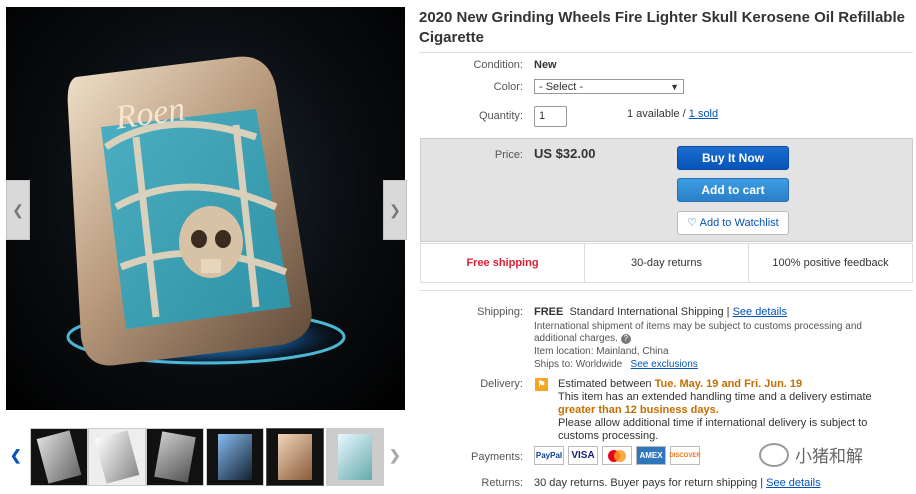 The image size is (916, 494). Describe the element at coordinates (649, 312) in the screenshot. I see `shipping-service: Standard International Shipping |` at that location.